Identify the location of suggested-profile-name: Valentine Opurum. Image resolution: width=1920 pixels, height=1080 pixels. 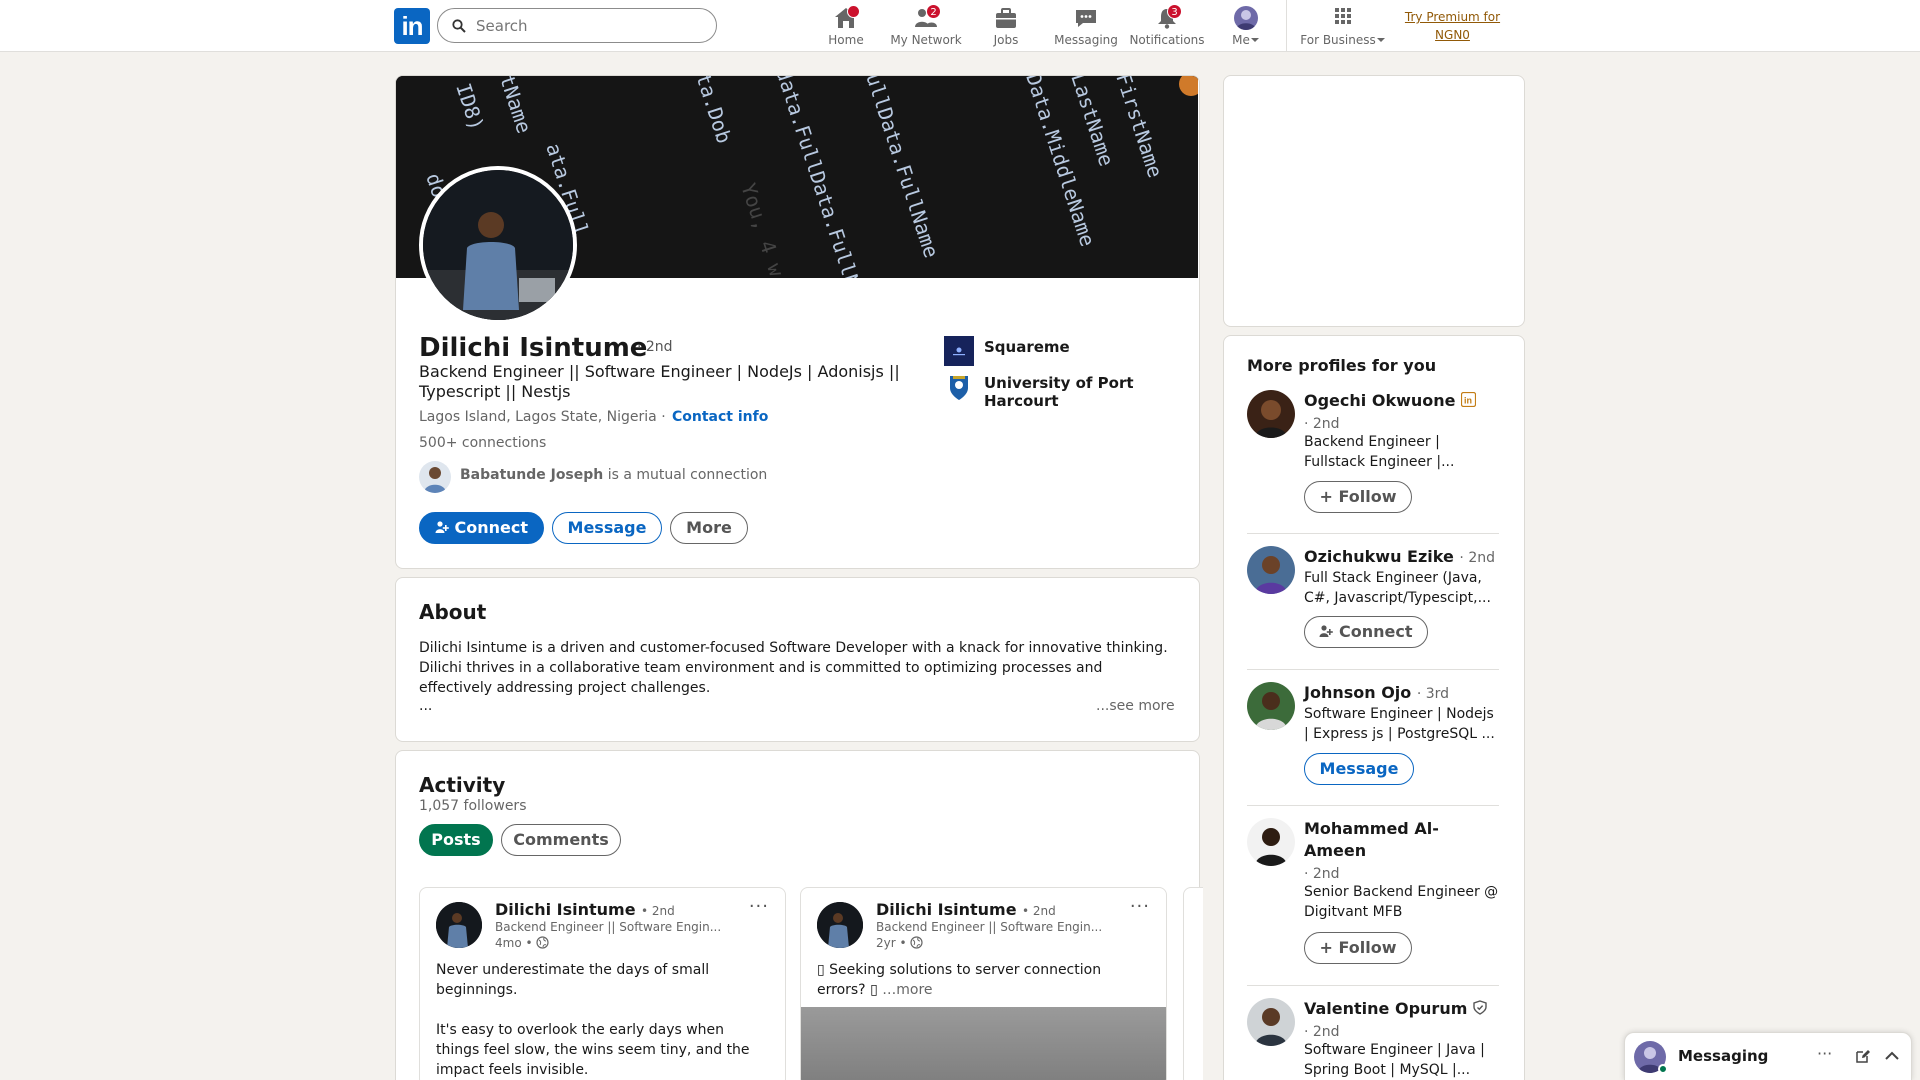
(1385, 1008).